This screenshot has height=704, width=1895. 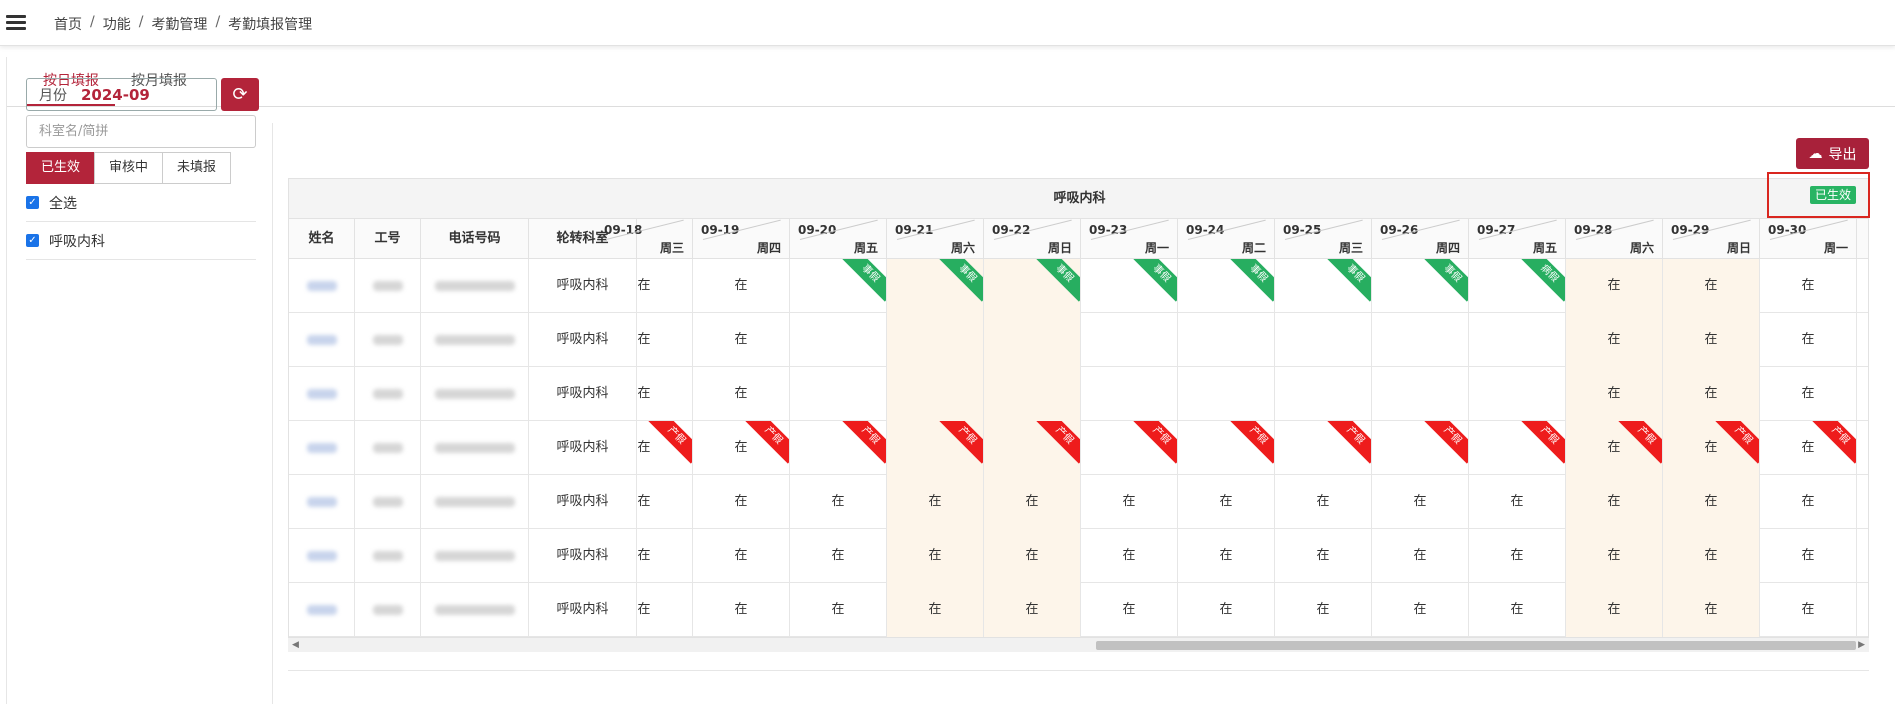 What do you see at coordinates (240, 94) in the screenshot?
I see `refresh-button: ⟳` at bounding box center [240, 94].